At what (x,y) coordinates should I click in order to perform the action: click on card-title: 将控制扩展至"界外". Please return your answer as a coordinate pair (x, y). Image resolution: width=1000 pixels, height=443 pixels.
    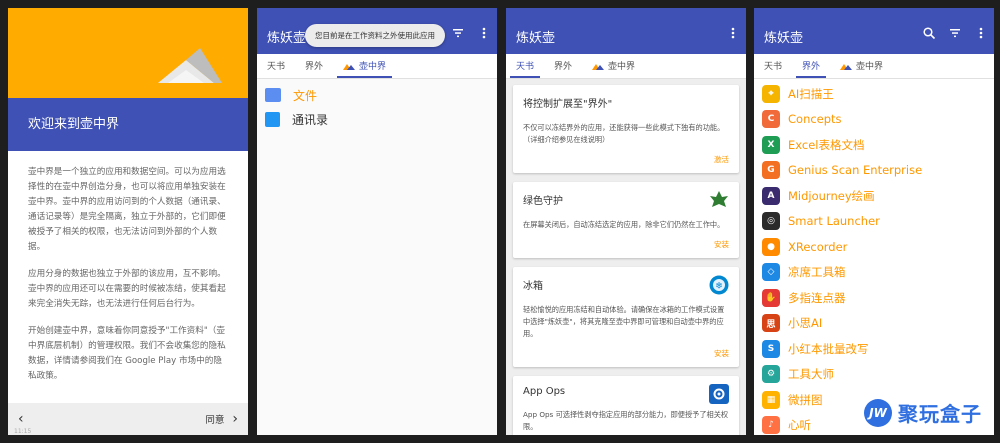
    Looking at the image, I should click on (568, 104).